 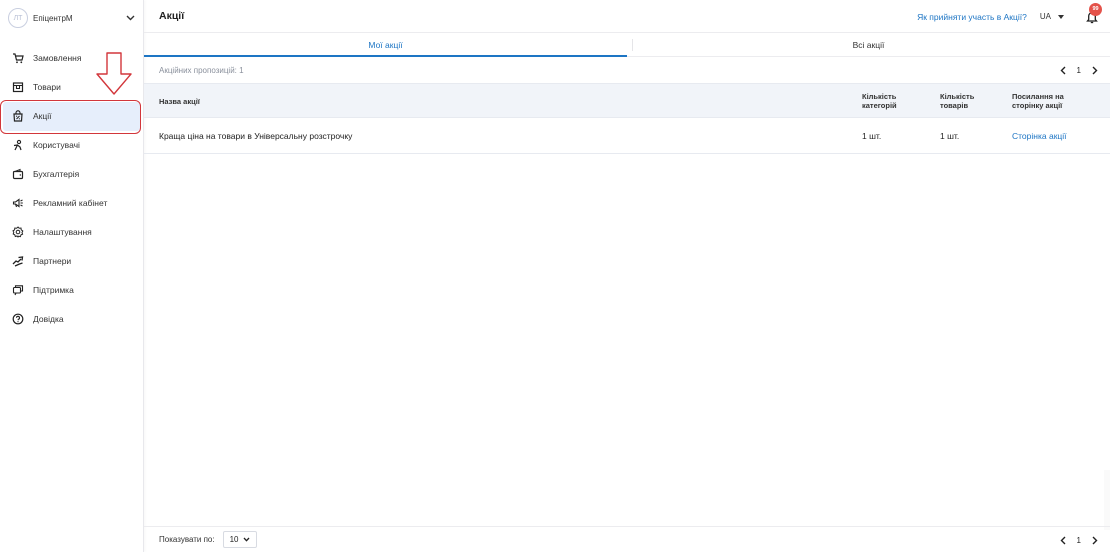 What do you see at coordinates (872, 136) in the screenshot?
I see `cell-categories-count: 1 шт.` at bounding box center [872, 136].